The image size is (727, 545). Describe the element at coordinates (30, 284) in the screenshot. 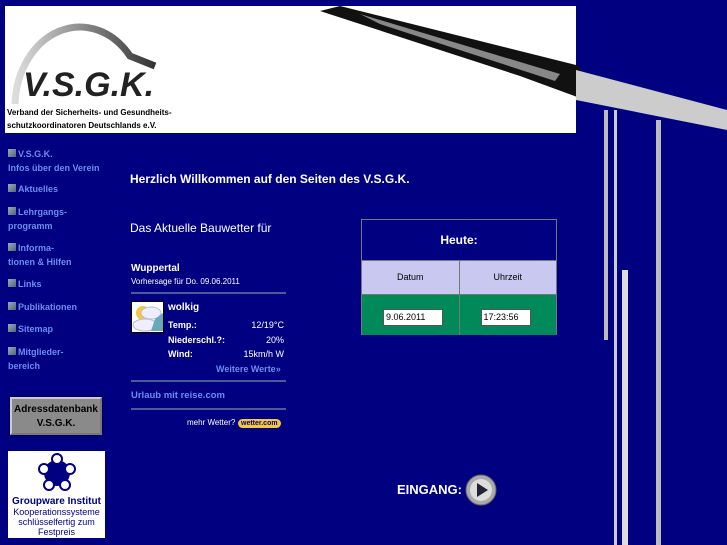

I see `nav-label: Links` at that location.